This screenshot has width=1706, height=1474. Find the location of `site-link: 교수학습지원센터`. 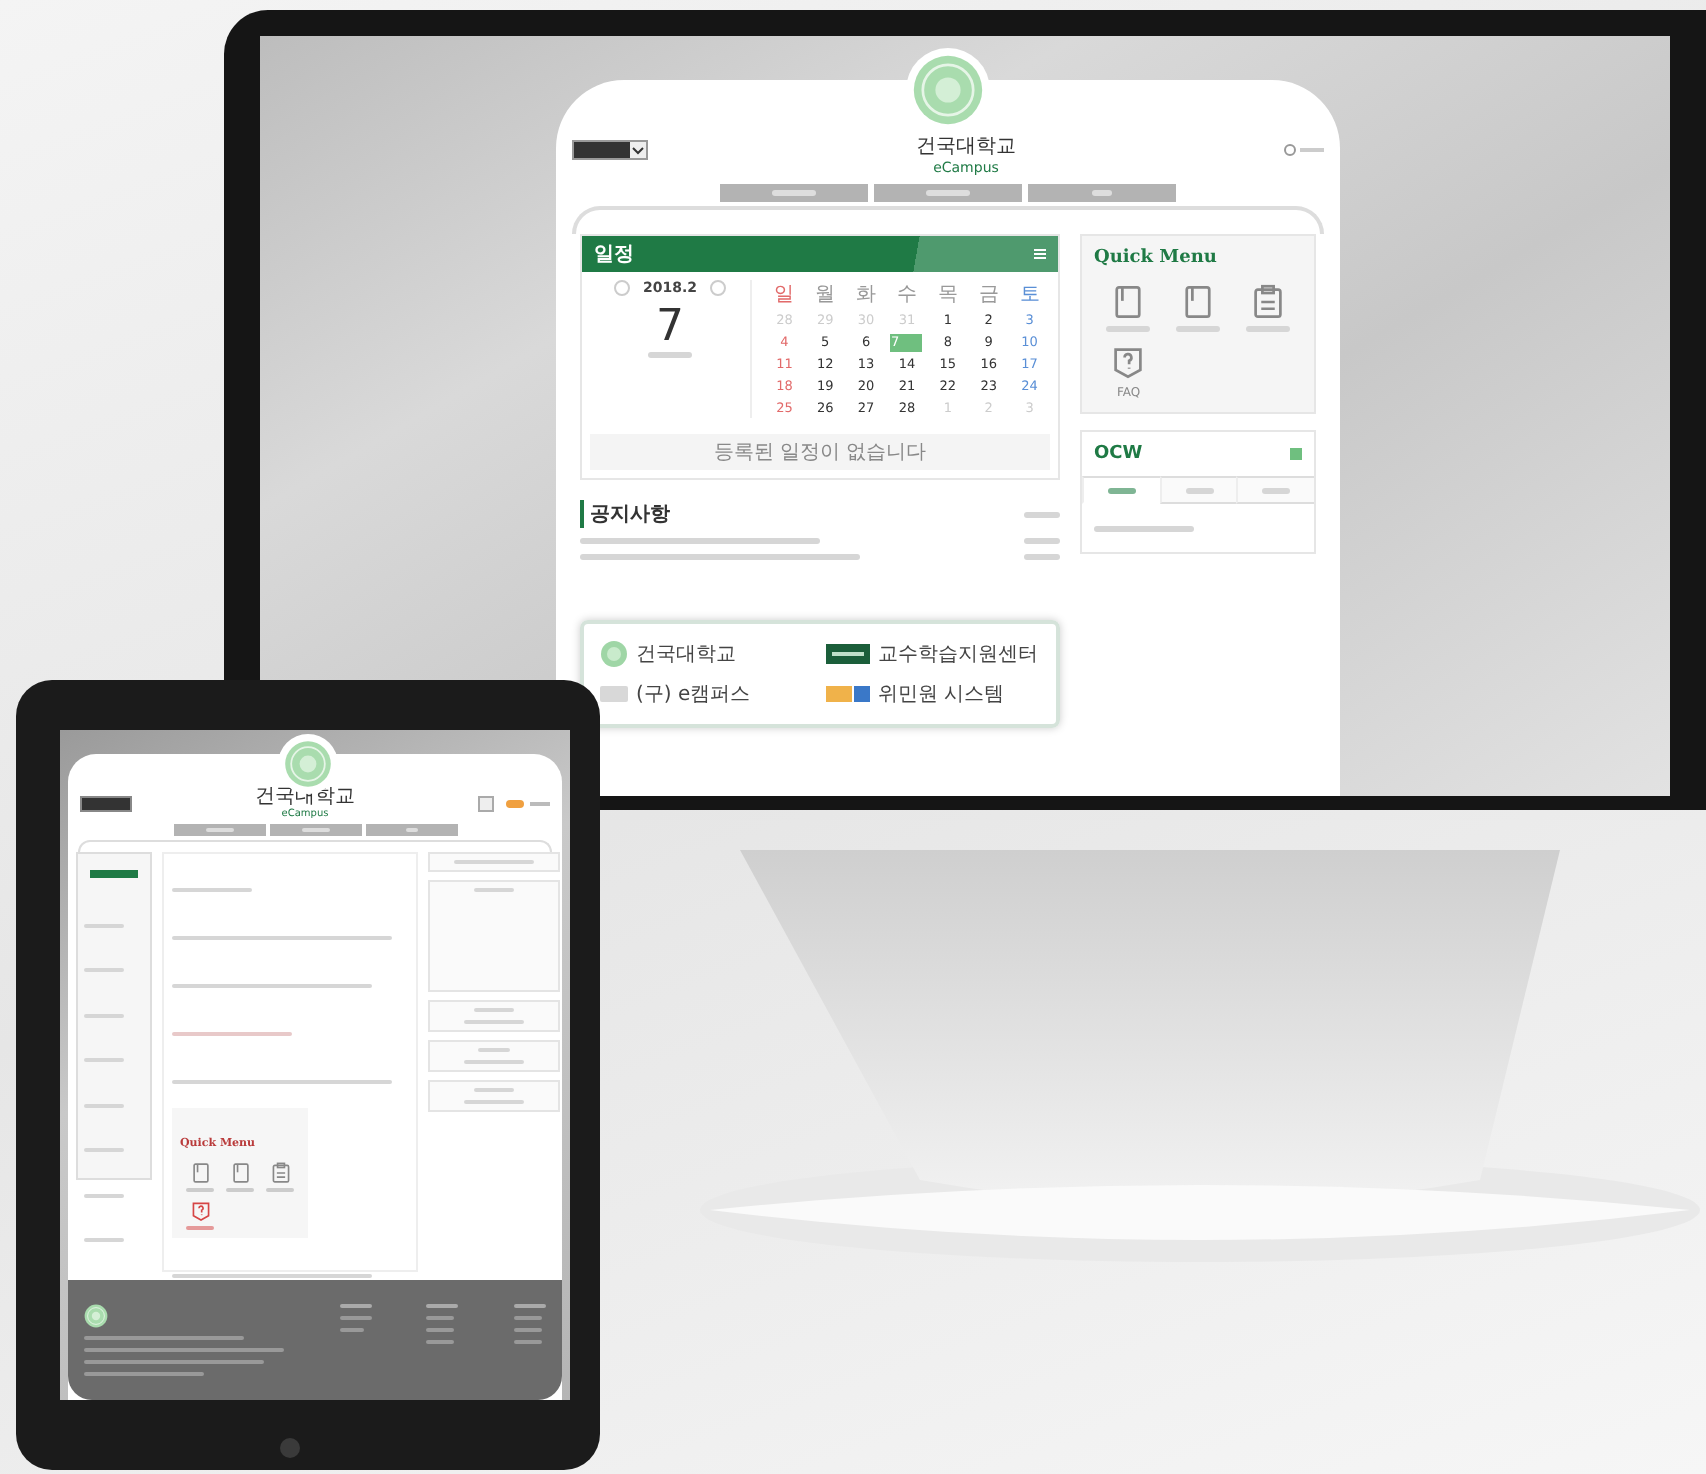

site-link: 교수학습지원센터 is located at coordinates (958, 654).